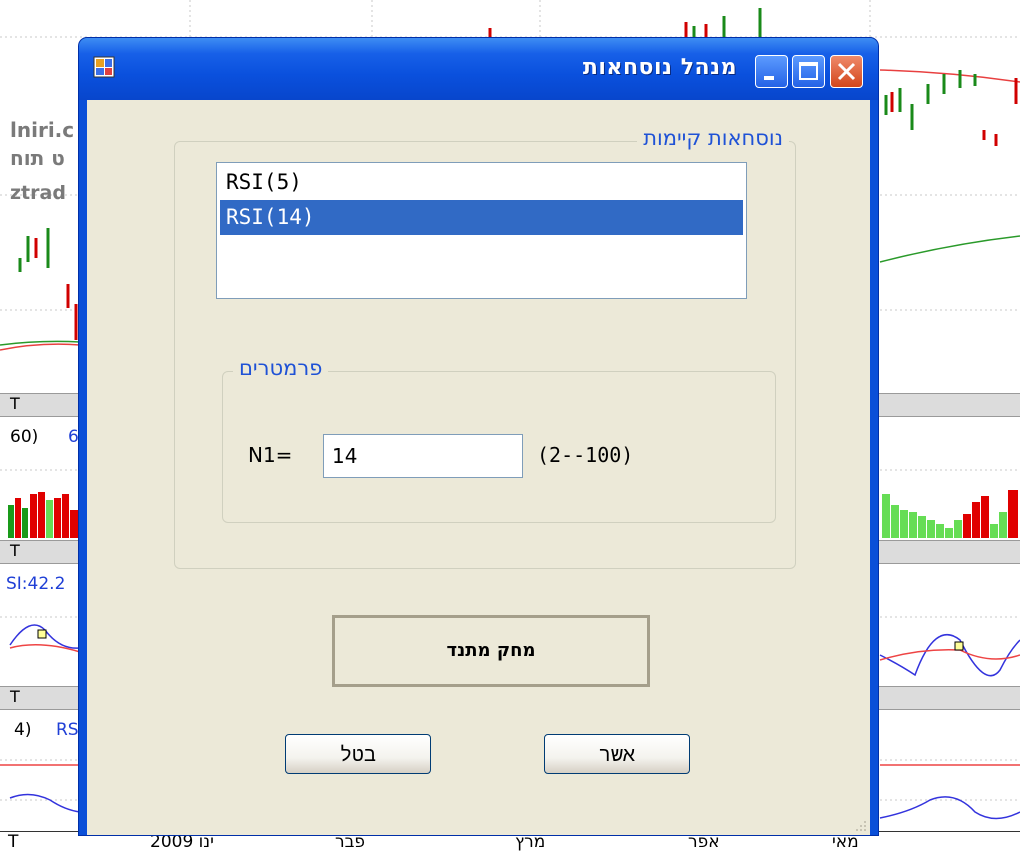 The height and width of the screenshot is (854, 1020). Describe the element at coordinates (73, 437) in the screenshot. I see `bg-pane1-value-blue: 6` at that location.